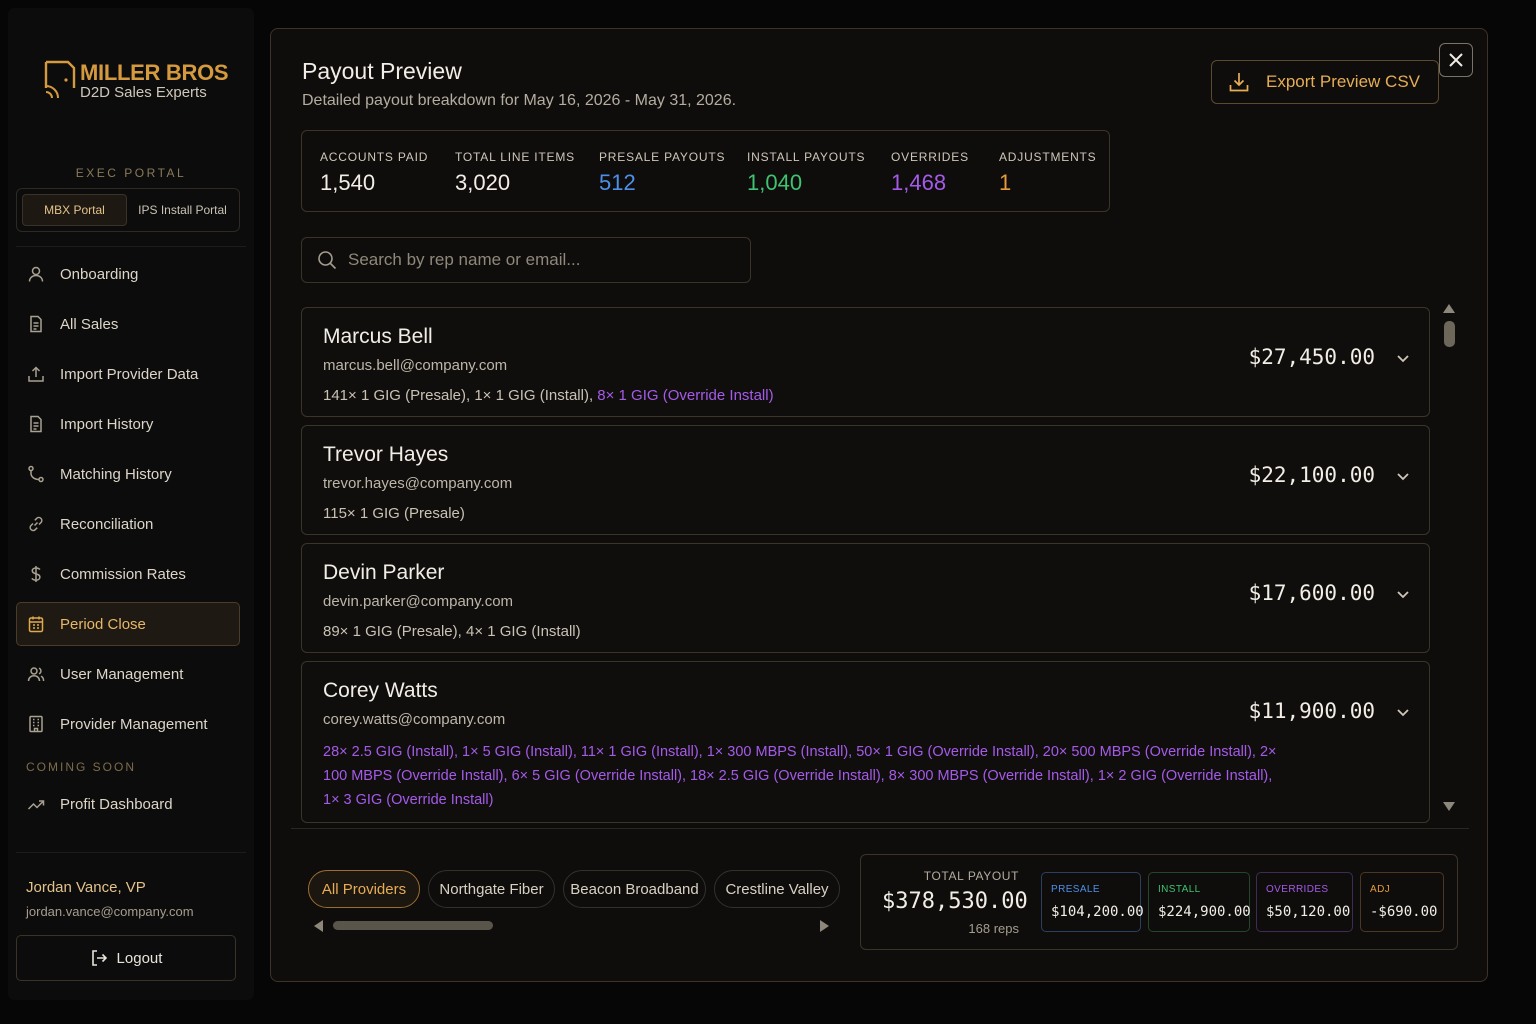 The height and width of the screenshot is (1024, 1536). I want to click on sidebar-item-commission-rates: Commission Rates, so click(128, 574).